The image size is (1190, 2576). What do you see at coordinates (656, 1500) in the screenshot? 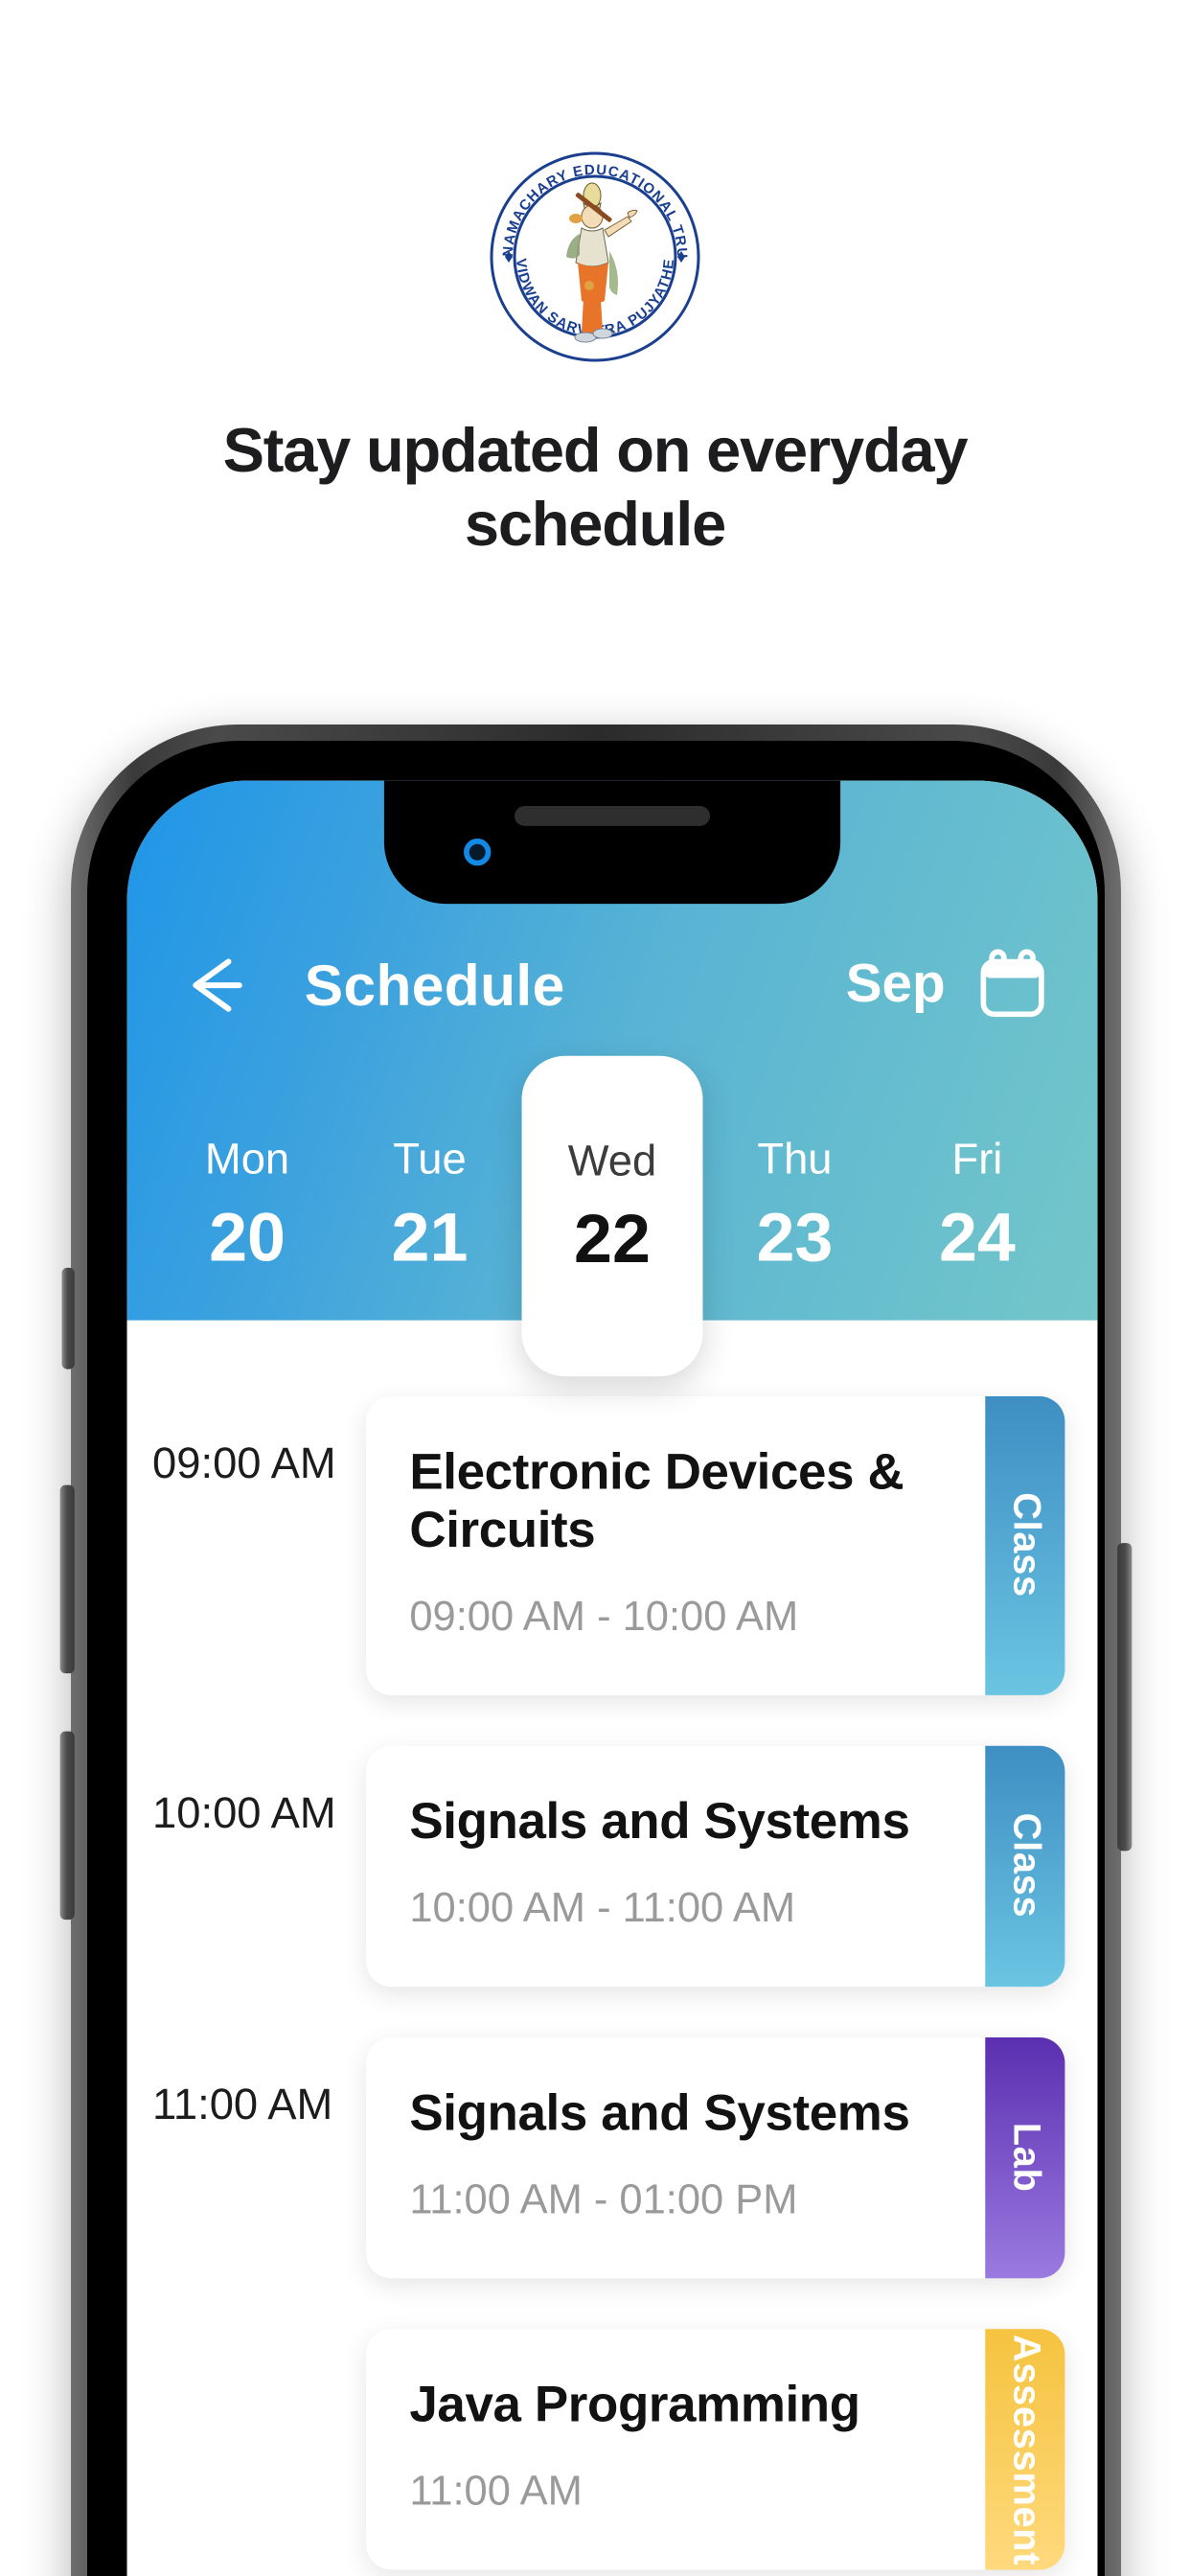
I see `event-title: Electronic Devices & Circuits` at bounding box center [656, 1500].